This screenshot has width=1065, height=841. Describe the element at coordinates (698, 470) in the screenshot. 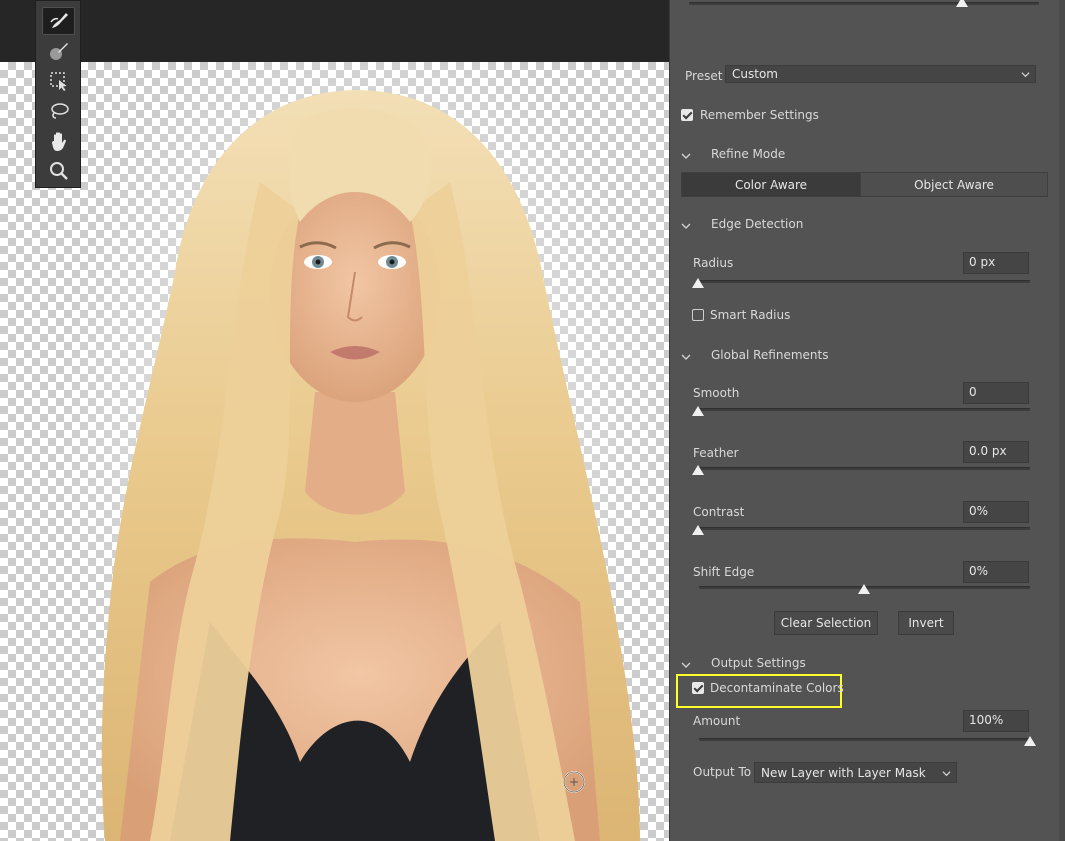

I see `feather-slider-thumb` at that location.